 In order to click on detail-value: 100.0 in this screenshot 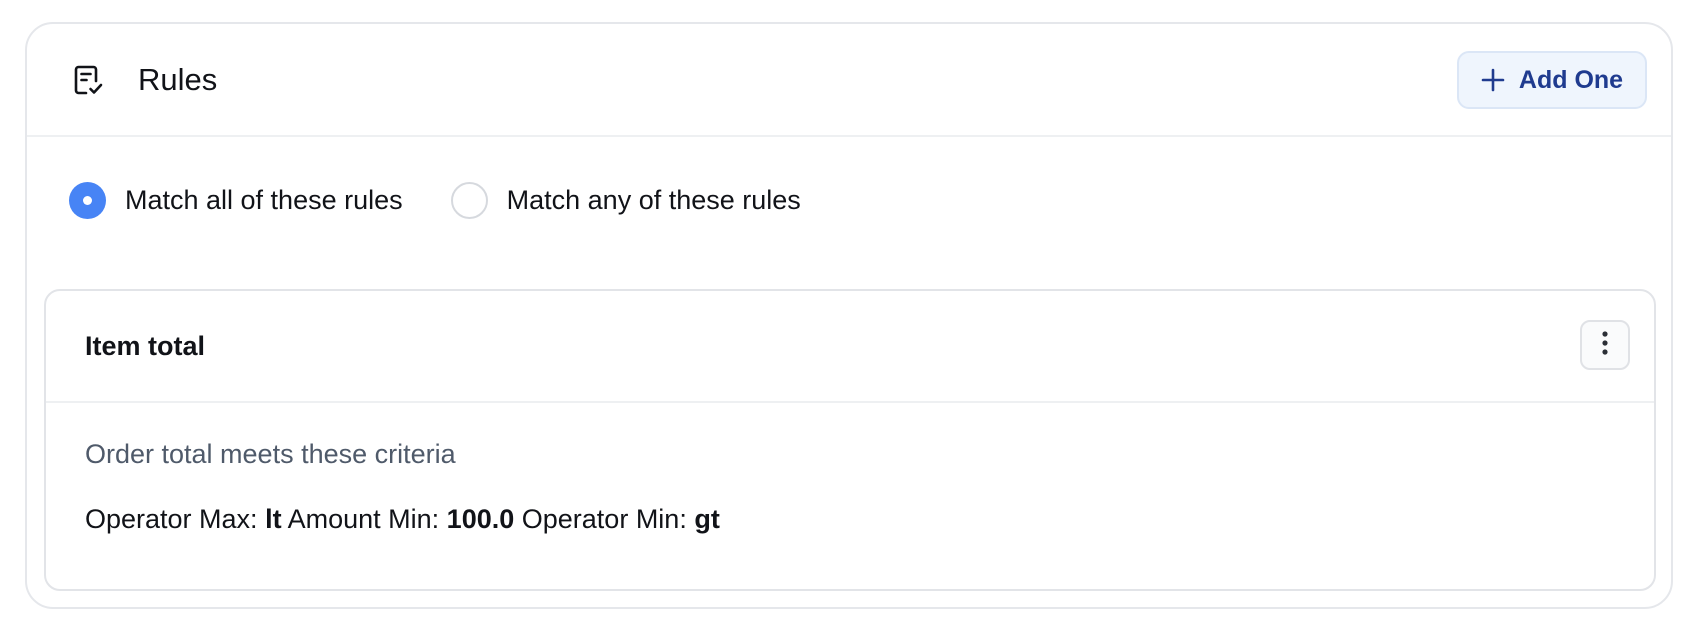, I will do `click(480, 519)`.